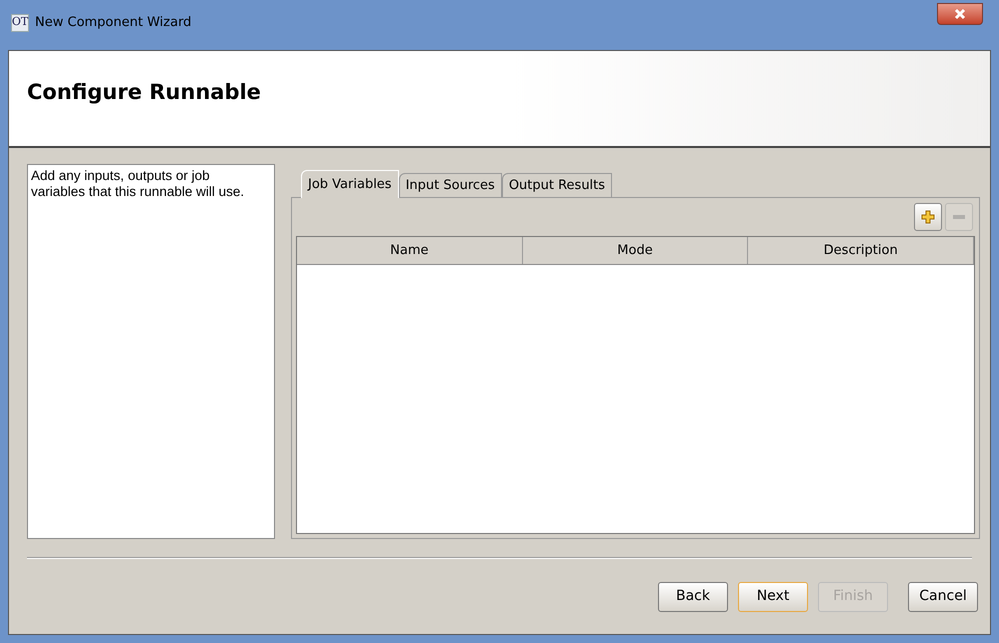  What do you see at coordinates (113, 23) in the screenshot?
I see `window-title: New Component Wizard` at bounding box center [113, 23].